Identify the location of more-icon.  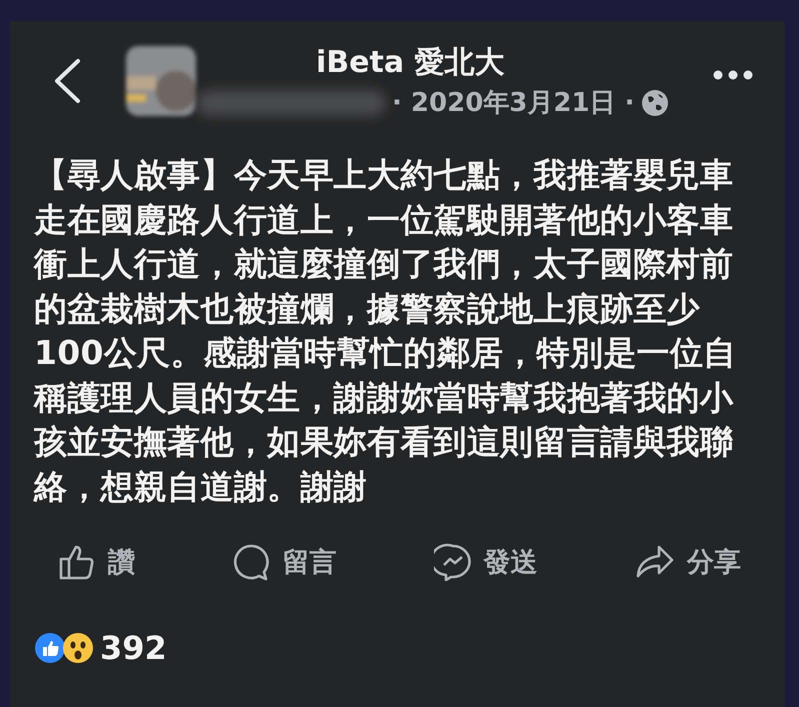
(733, 75).